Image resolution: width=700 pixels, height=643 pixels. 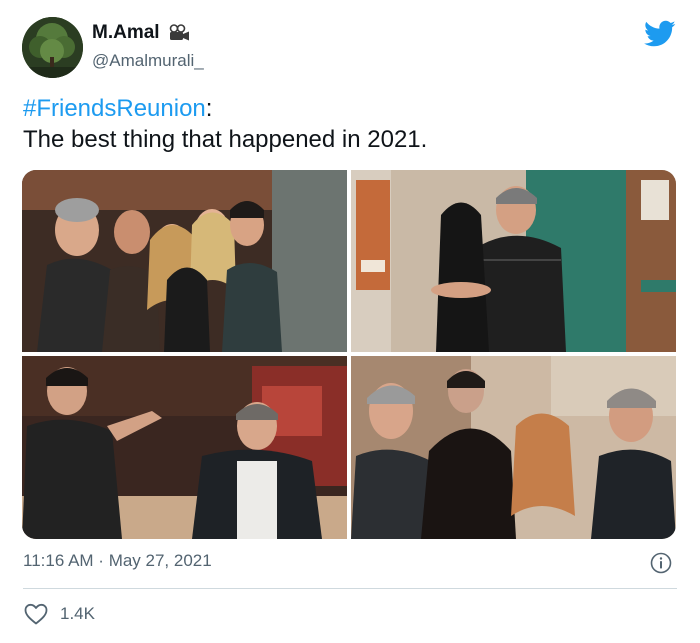 I want to click on group-selfie-photo, so click(x=184, y=261).